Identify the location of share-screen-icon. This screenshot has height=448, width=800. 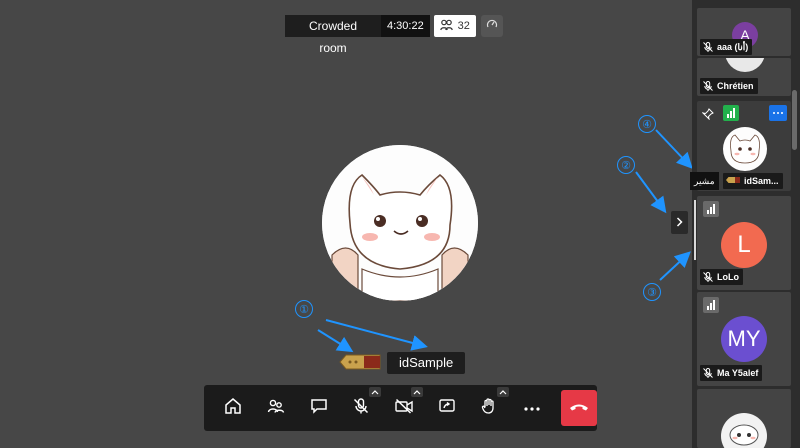
(447, 408).